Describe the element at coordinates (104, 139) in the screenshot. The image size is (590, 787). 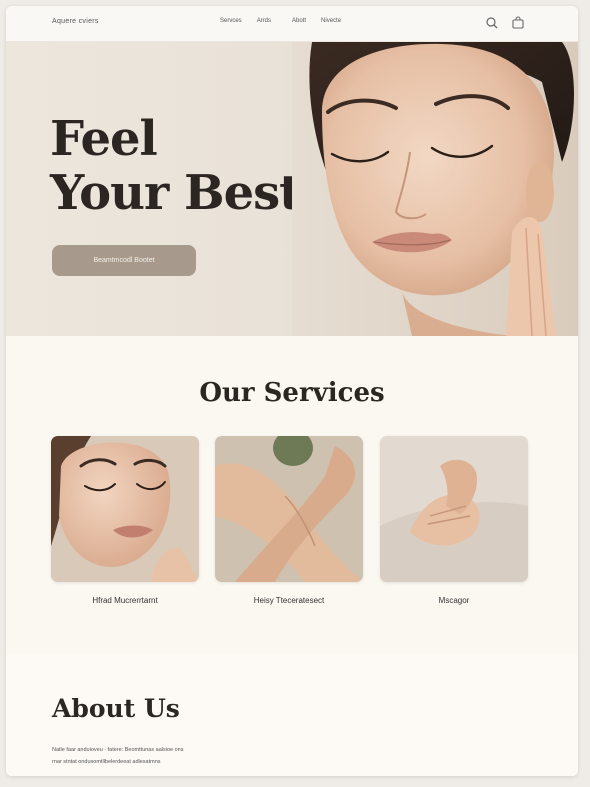
I see `hero-title-line-1: Feel` at that location.